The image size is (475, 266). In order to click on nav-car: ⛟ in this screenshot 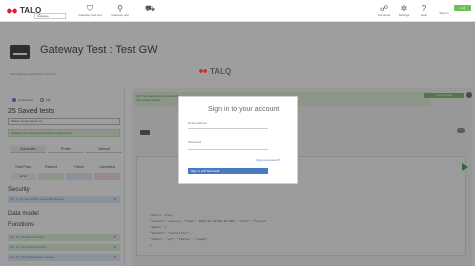, I will do `click(150, 8)`.